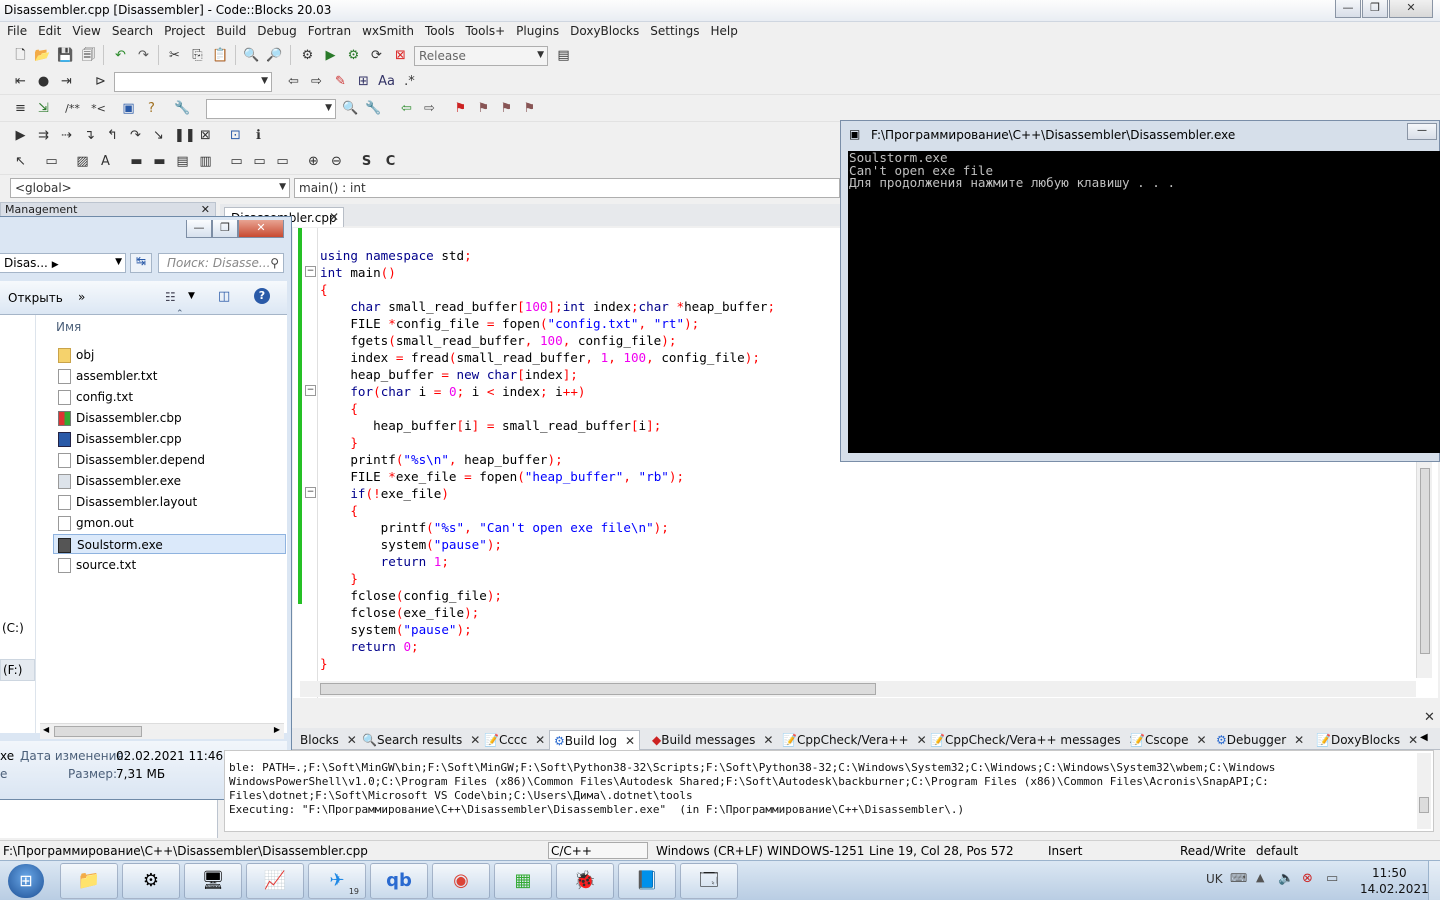 This screenshot has width=1440, height=900. I want to click on menu-settings: Settings, so click(673, 30).